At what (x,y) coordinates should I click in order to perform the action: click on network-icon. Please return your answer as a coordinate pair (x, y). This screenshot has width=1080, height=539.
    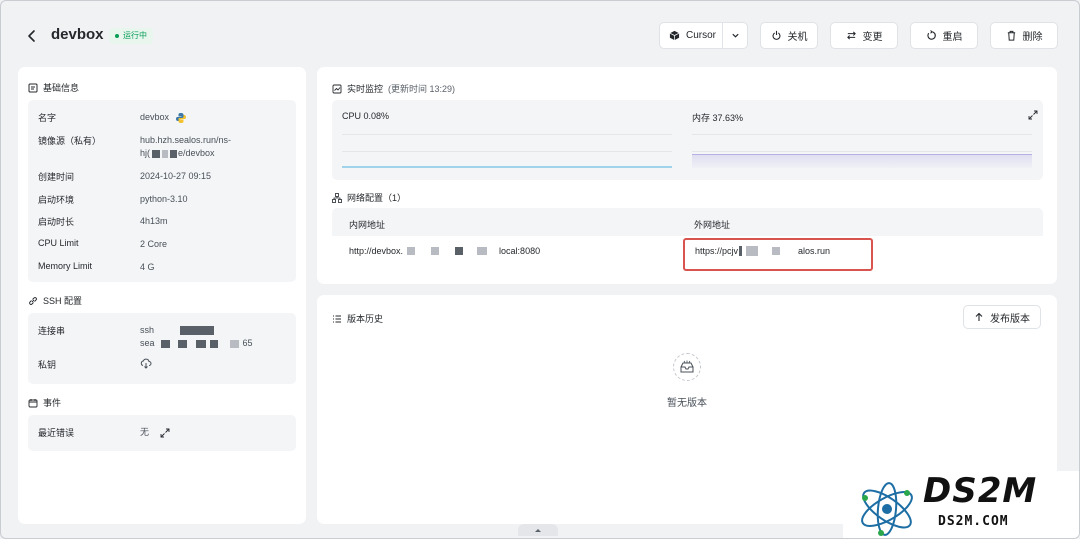
    Looking at the image, I should click on (337, 197).